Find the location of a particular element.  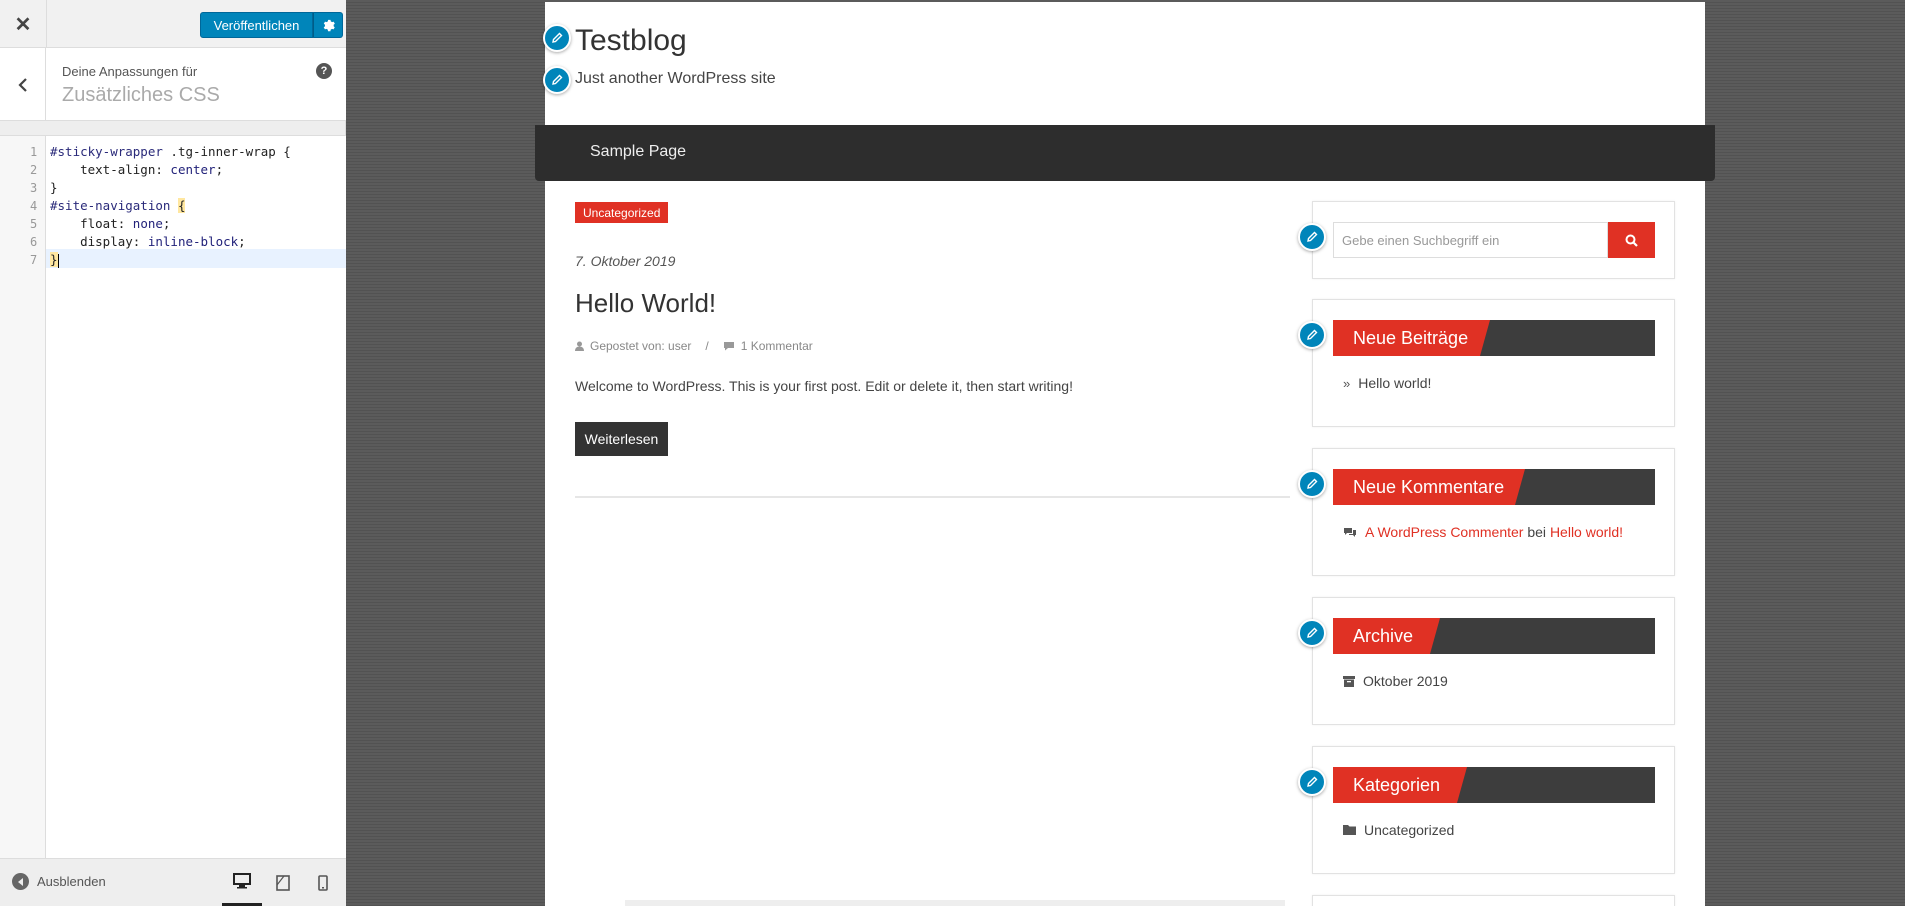

edit-tagline-button is located at coordinates (557, 80).